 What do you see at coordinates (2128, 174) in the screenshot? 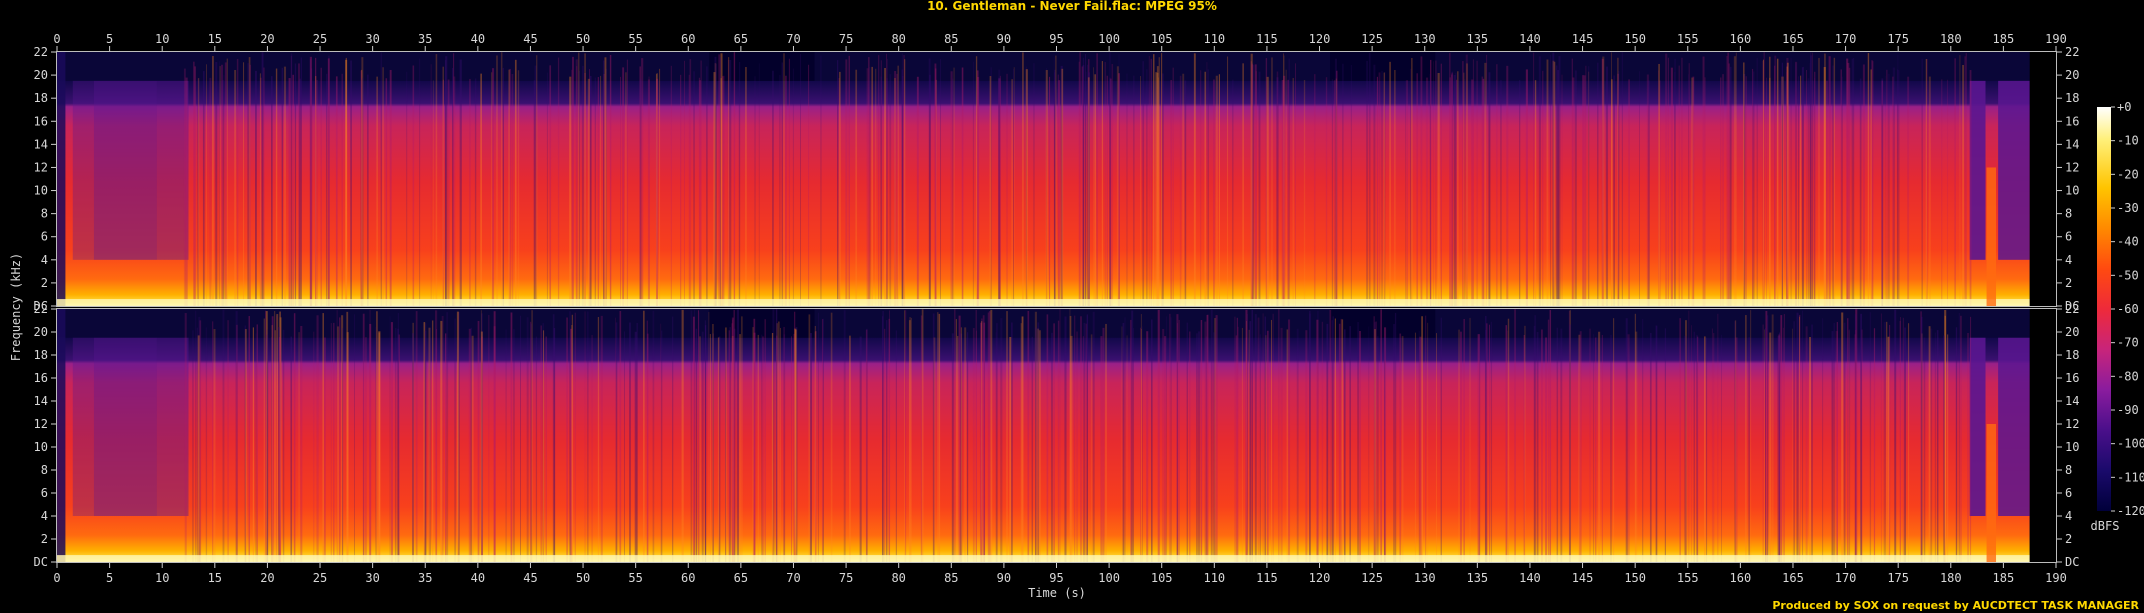
I see `colorbar-tick-label: -20` at bounding box center [2128, 174].